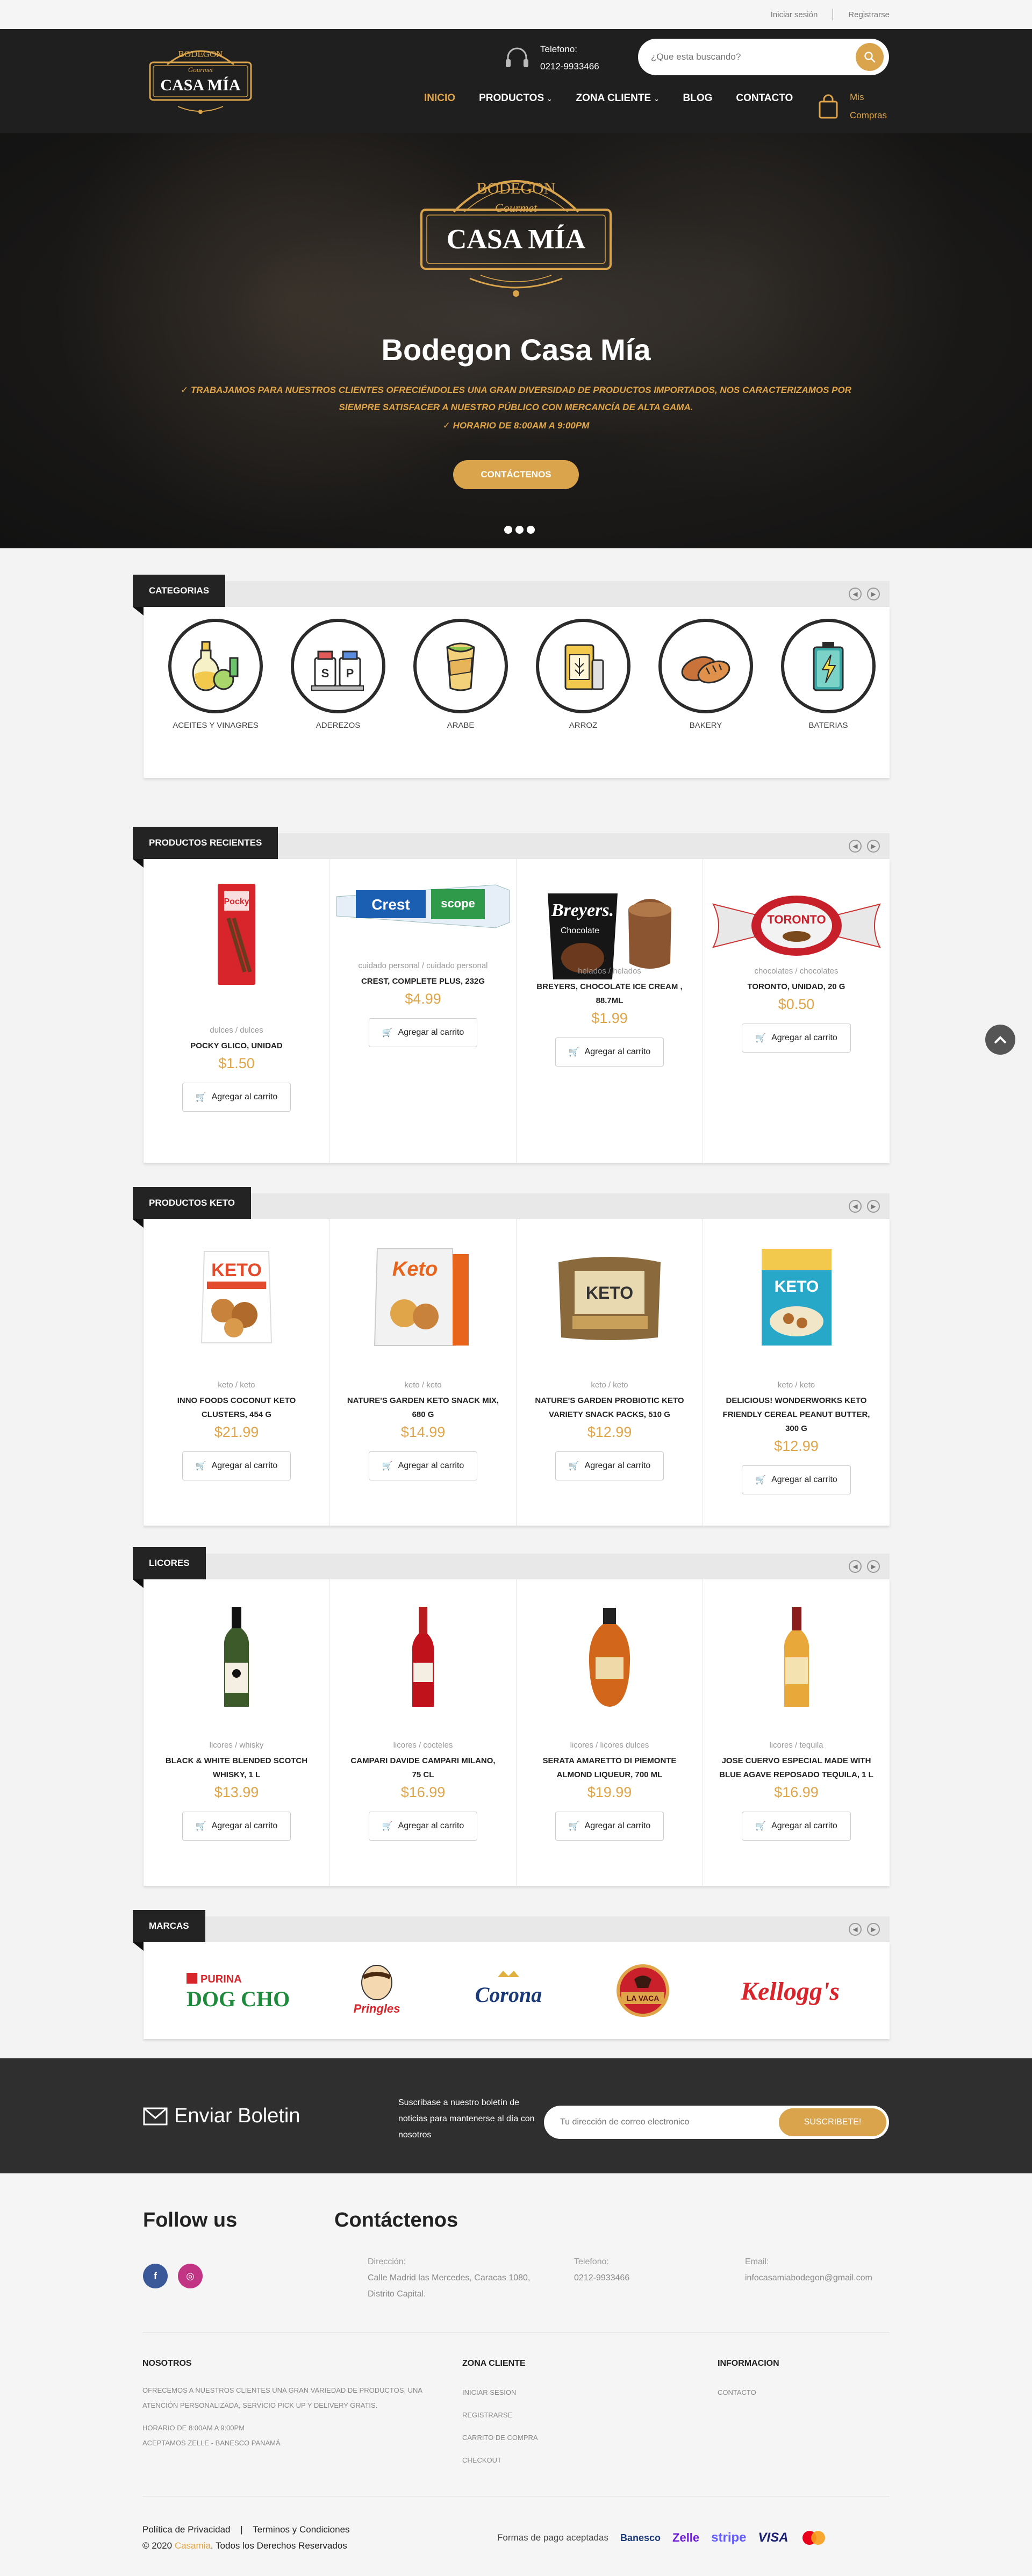 The image size is (1032, 2576). I want to click on privacy-link: Política de Privacidad, so click(186, 2529).